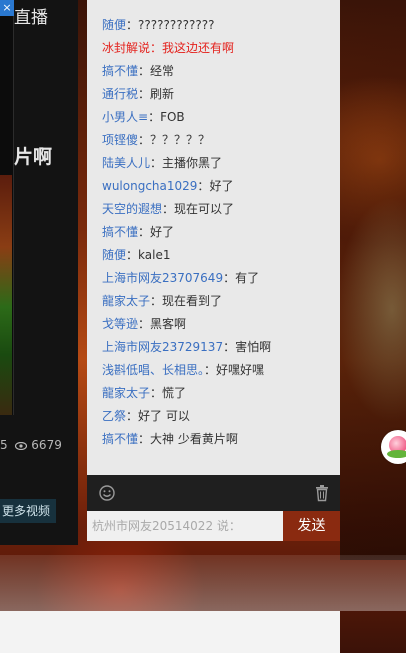 This screenshot has width=406, height=653. Describe the element at coordinates (396, 454) in the screenshot. I see `leaf-icon` at that location.